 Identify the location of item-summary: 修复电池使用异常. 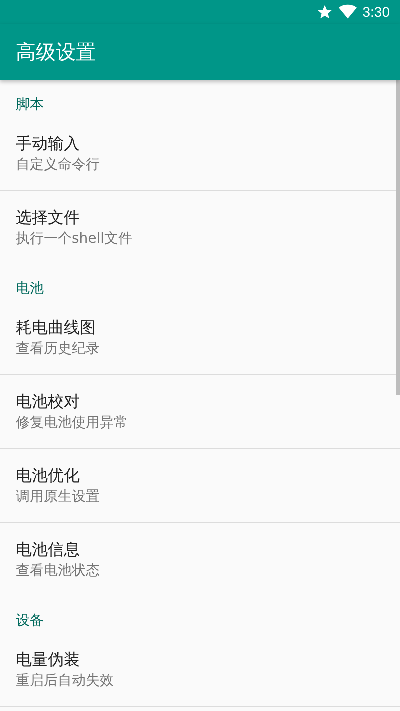
(72, 423).